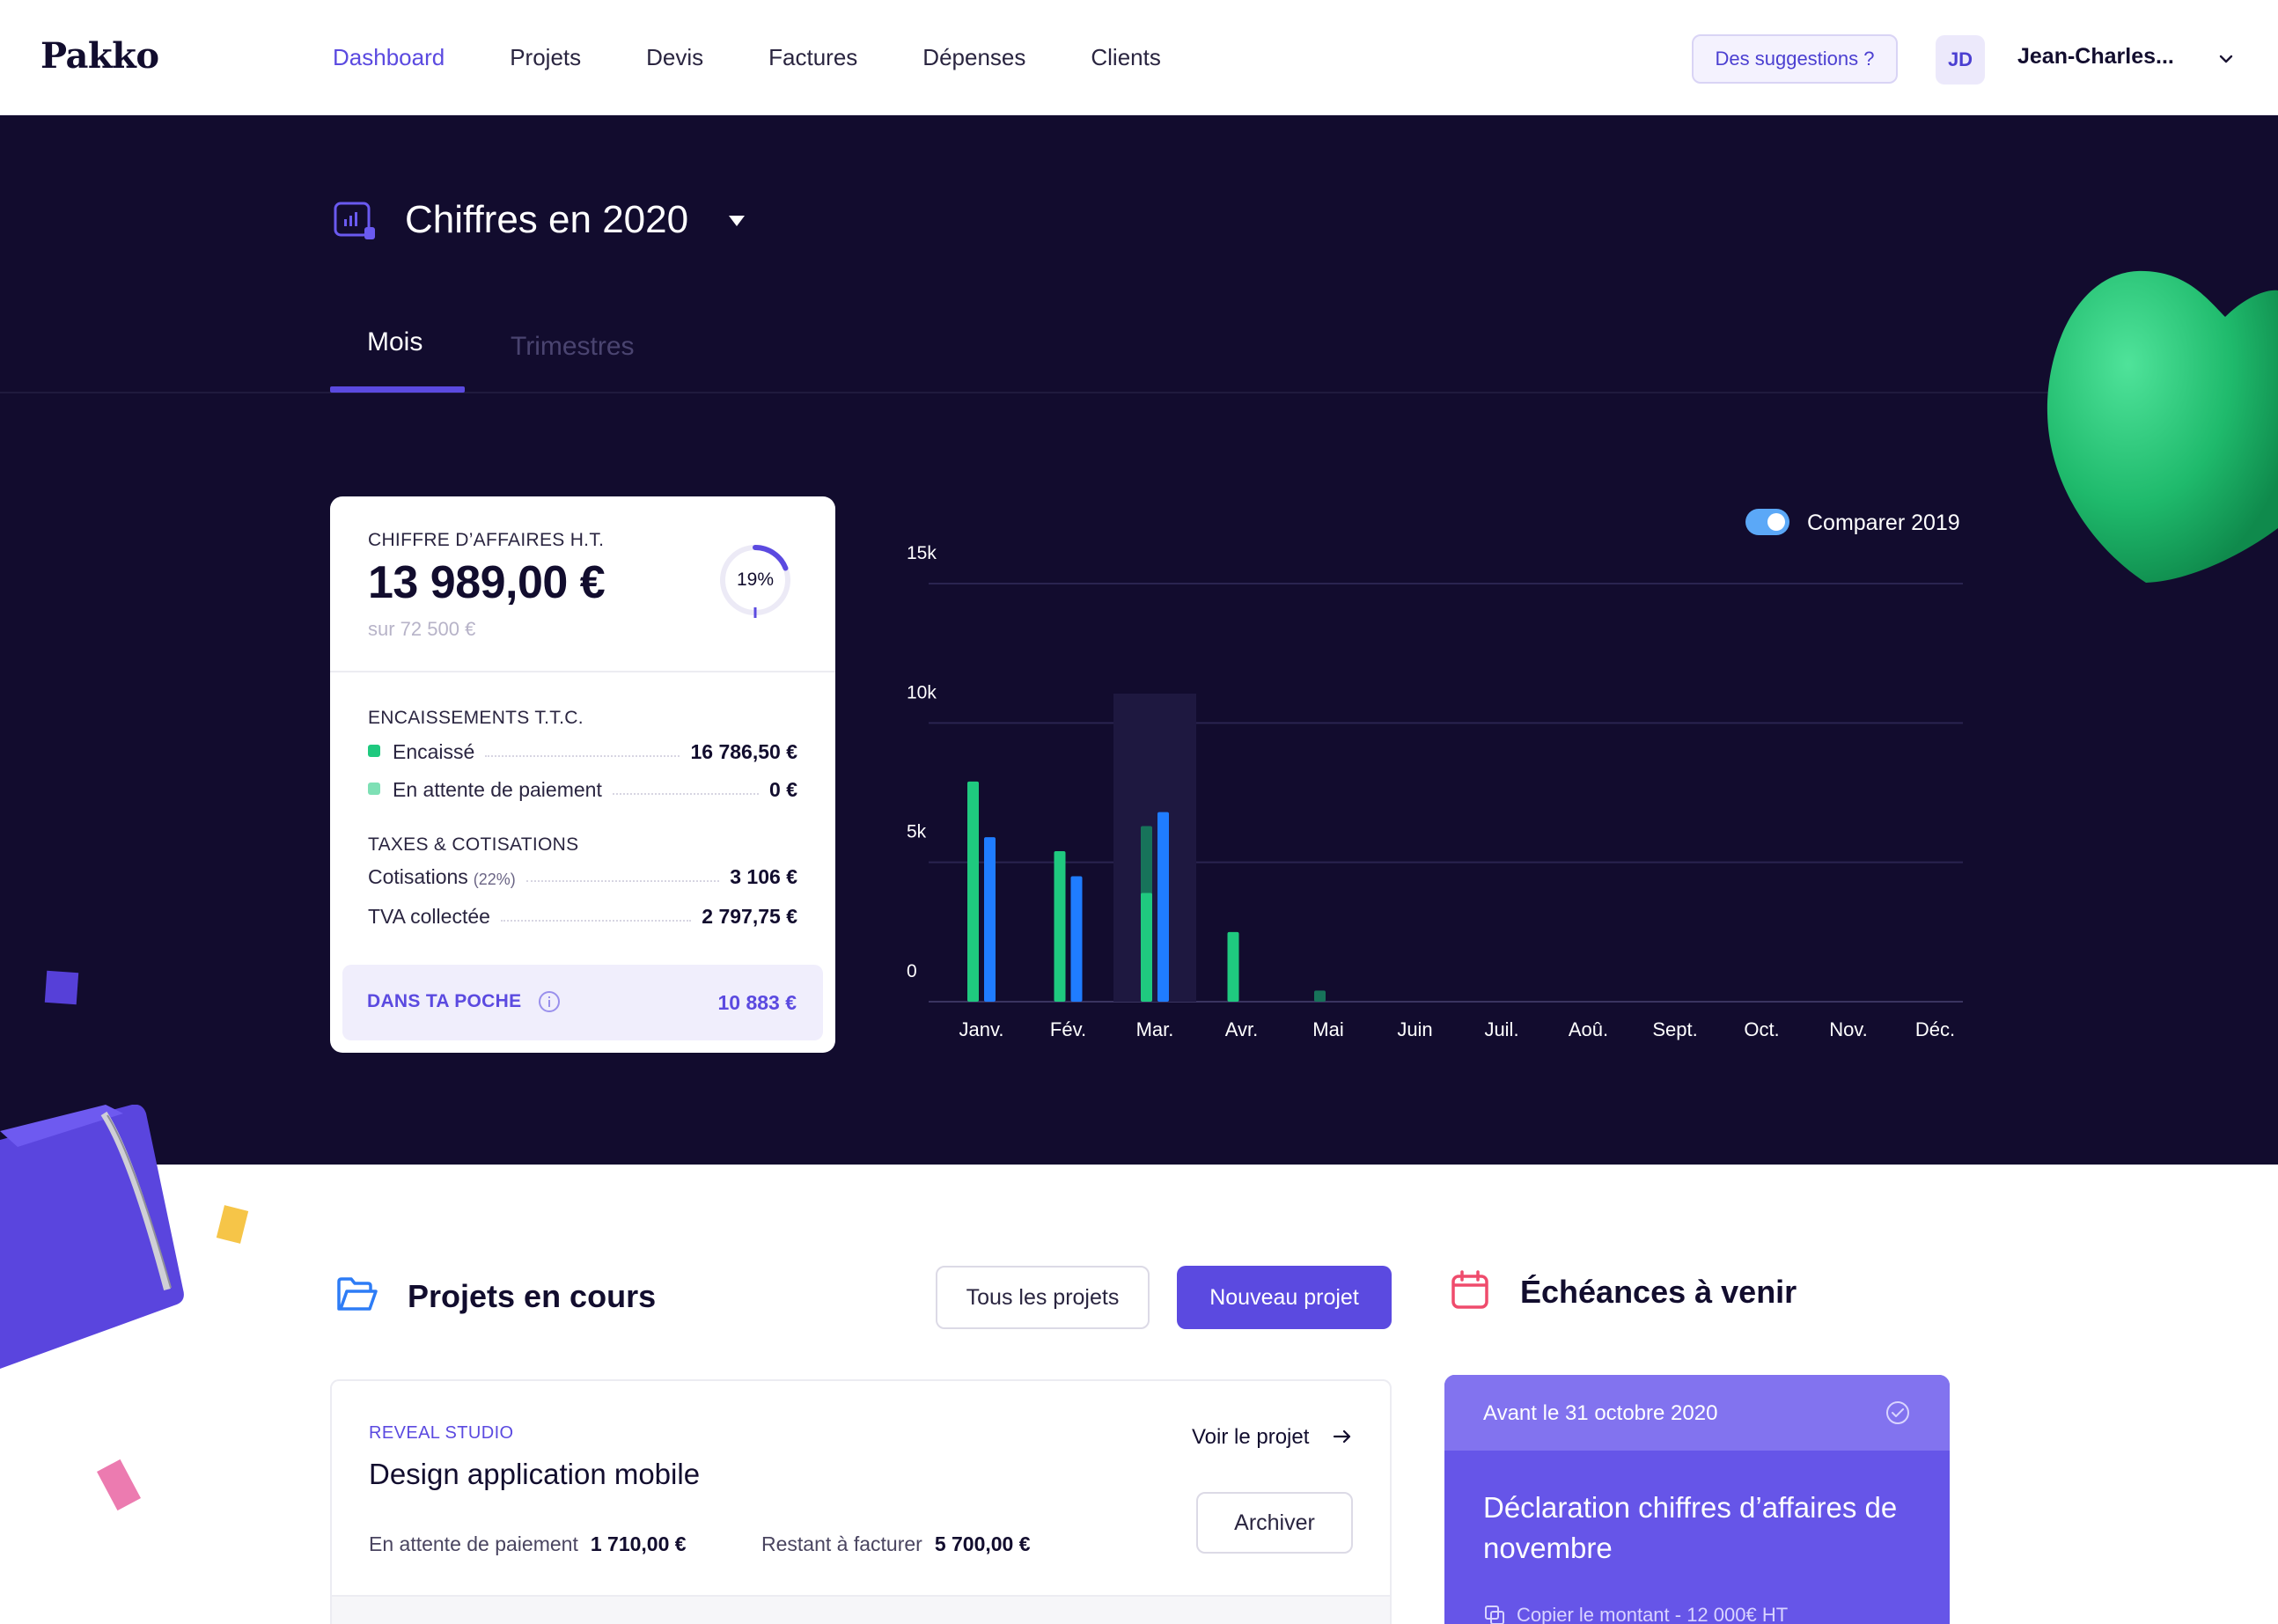 The height and width of the screenshot is (1624, 2278). What do you see at coordinates (1242, 1029) in the screenshot?
I see `x-tick-label: Avr.` at bounding box center [1242, 1029].